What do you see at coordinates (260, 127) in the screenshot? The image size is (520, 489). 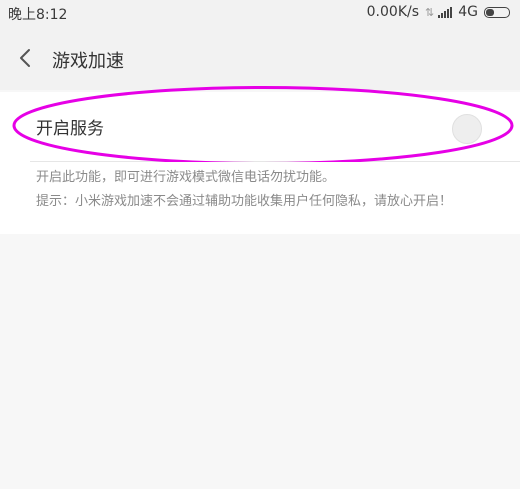 I see `service-toggle-row: 开启服务` at bounding box center [260, 127].